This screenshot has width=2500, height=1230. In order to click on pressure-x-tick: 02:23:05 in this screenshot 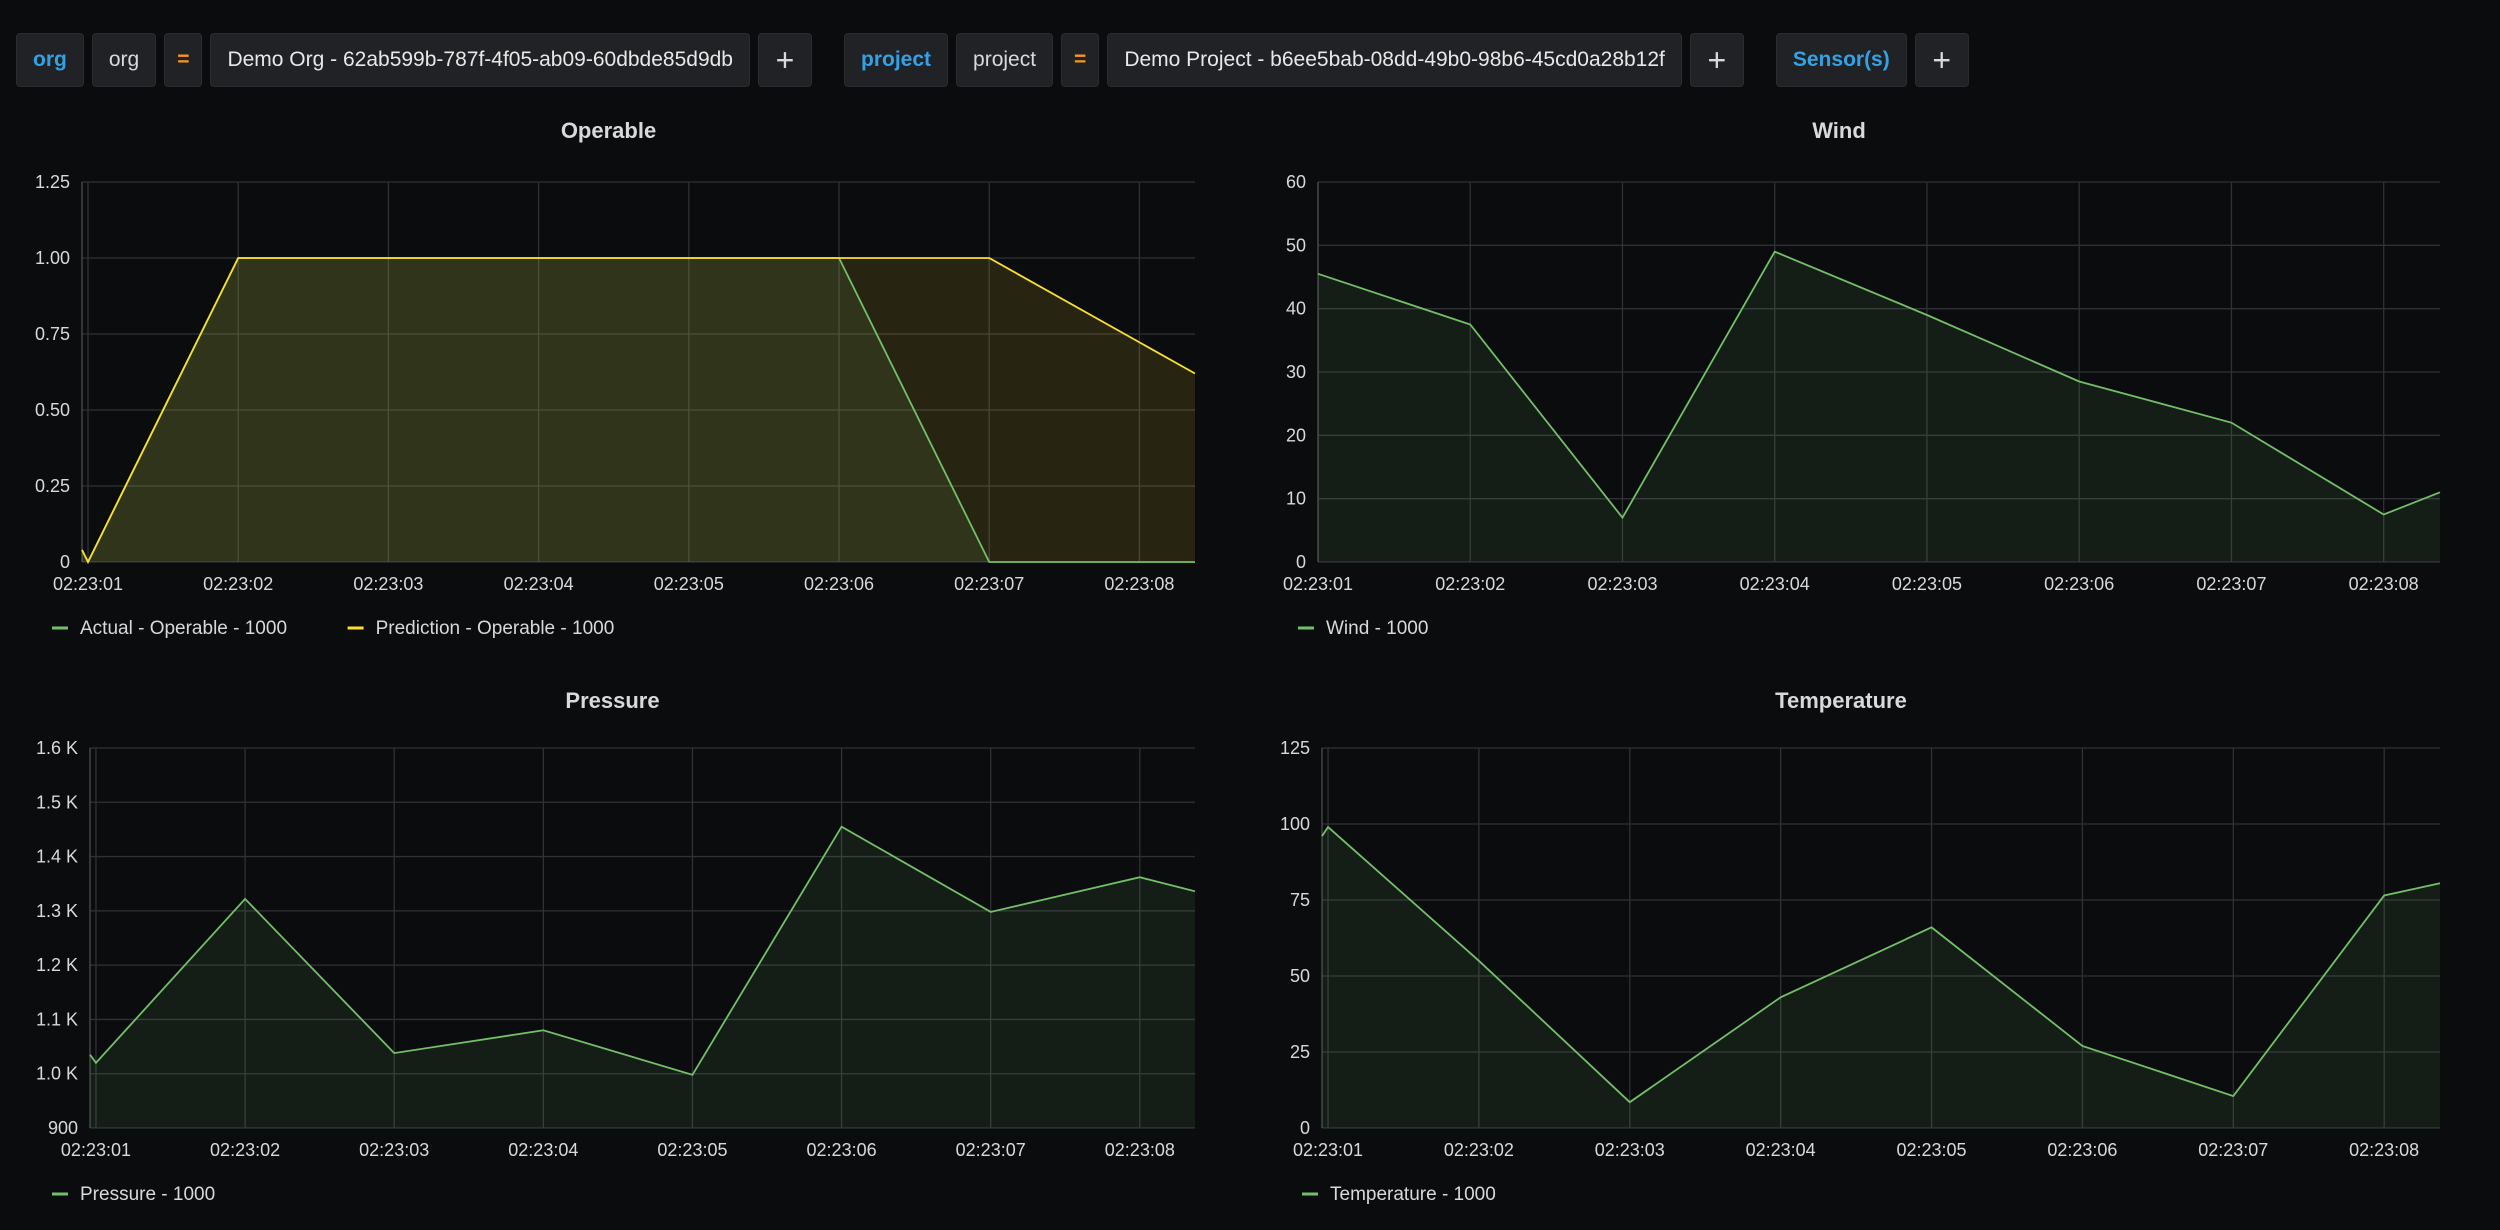, I will do `click(692, 1150)`.